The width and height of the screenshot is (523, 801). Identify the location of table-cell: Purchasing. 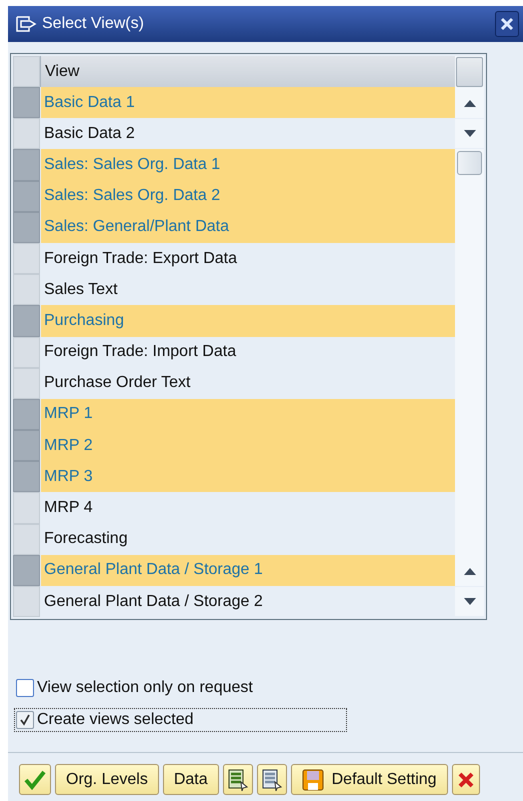
(248, 320).